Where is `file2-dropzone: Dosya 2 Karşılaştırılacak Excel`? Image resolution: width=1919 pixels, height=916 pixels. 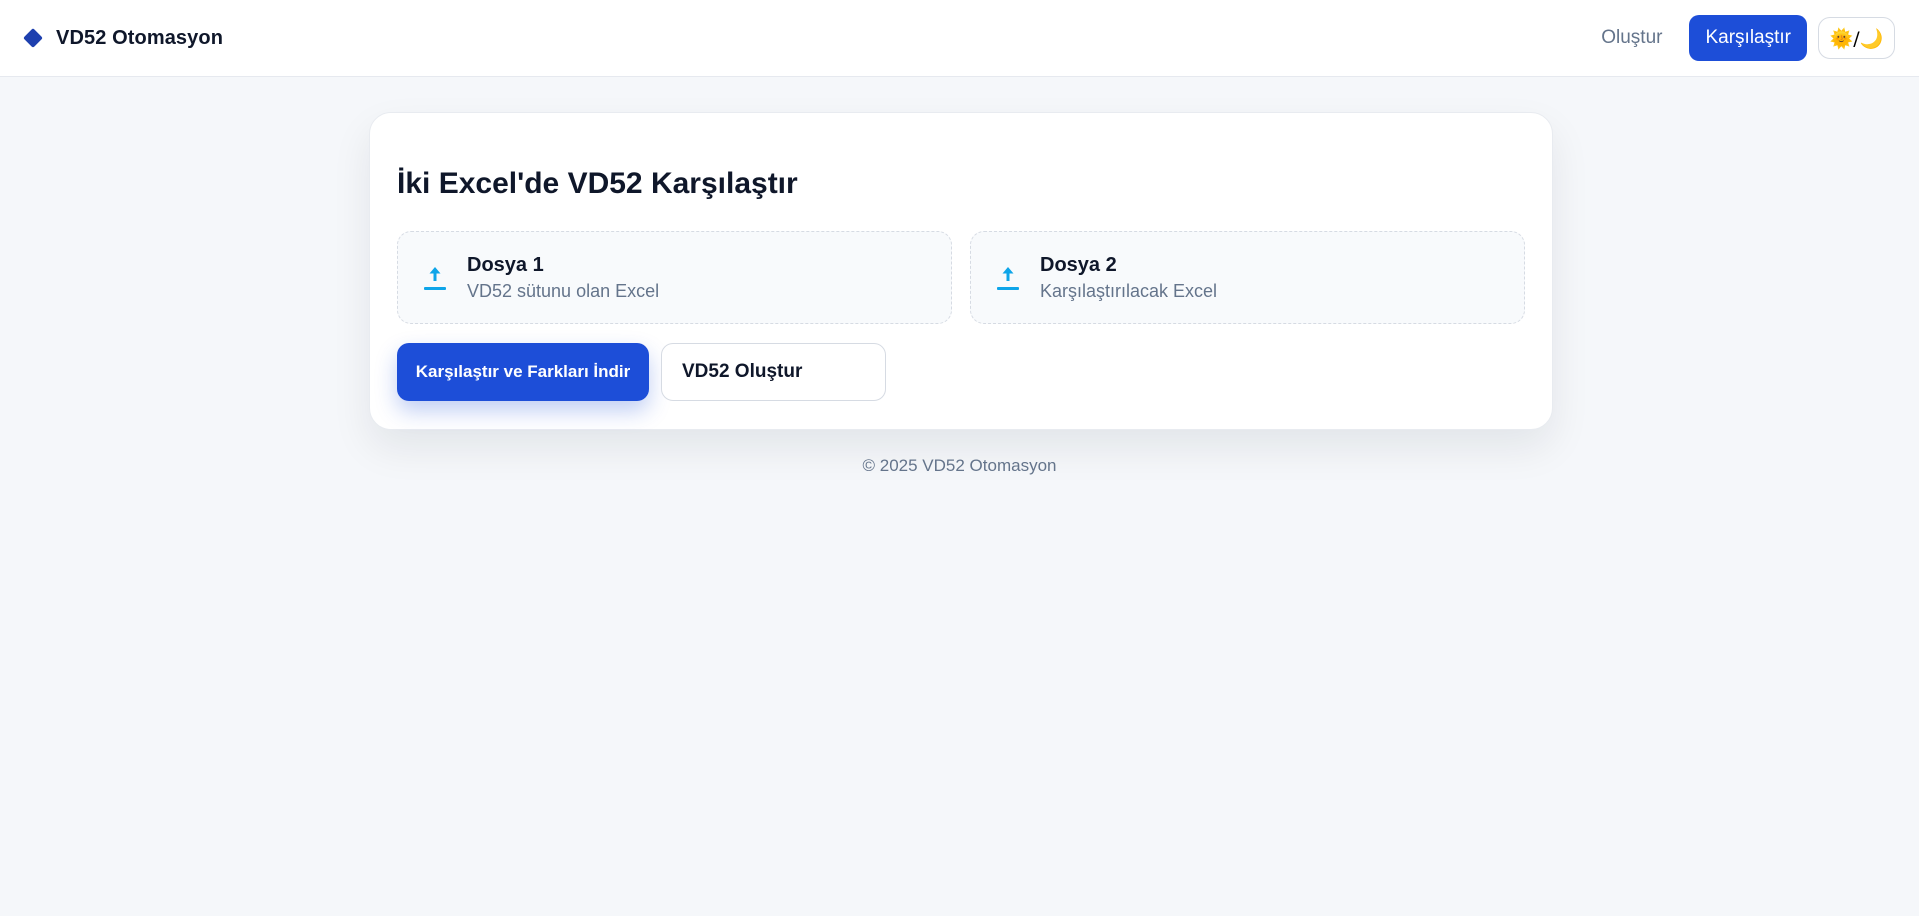
file2-dropzone: Dosya 2 Karşılaştırılacak Excel is located at coordinates (1247, 277).